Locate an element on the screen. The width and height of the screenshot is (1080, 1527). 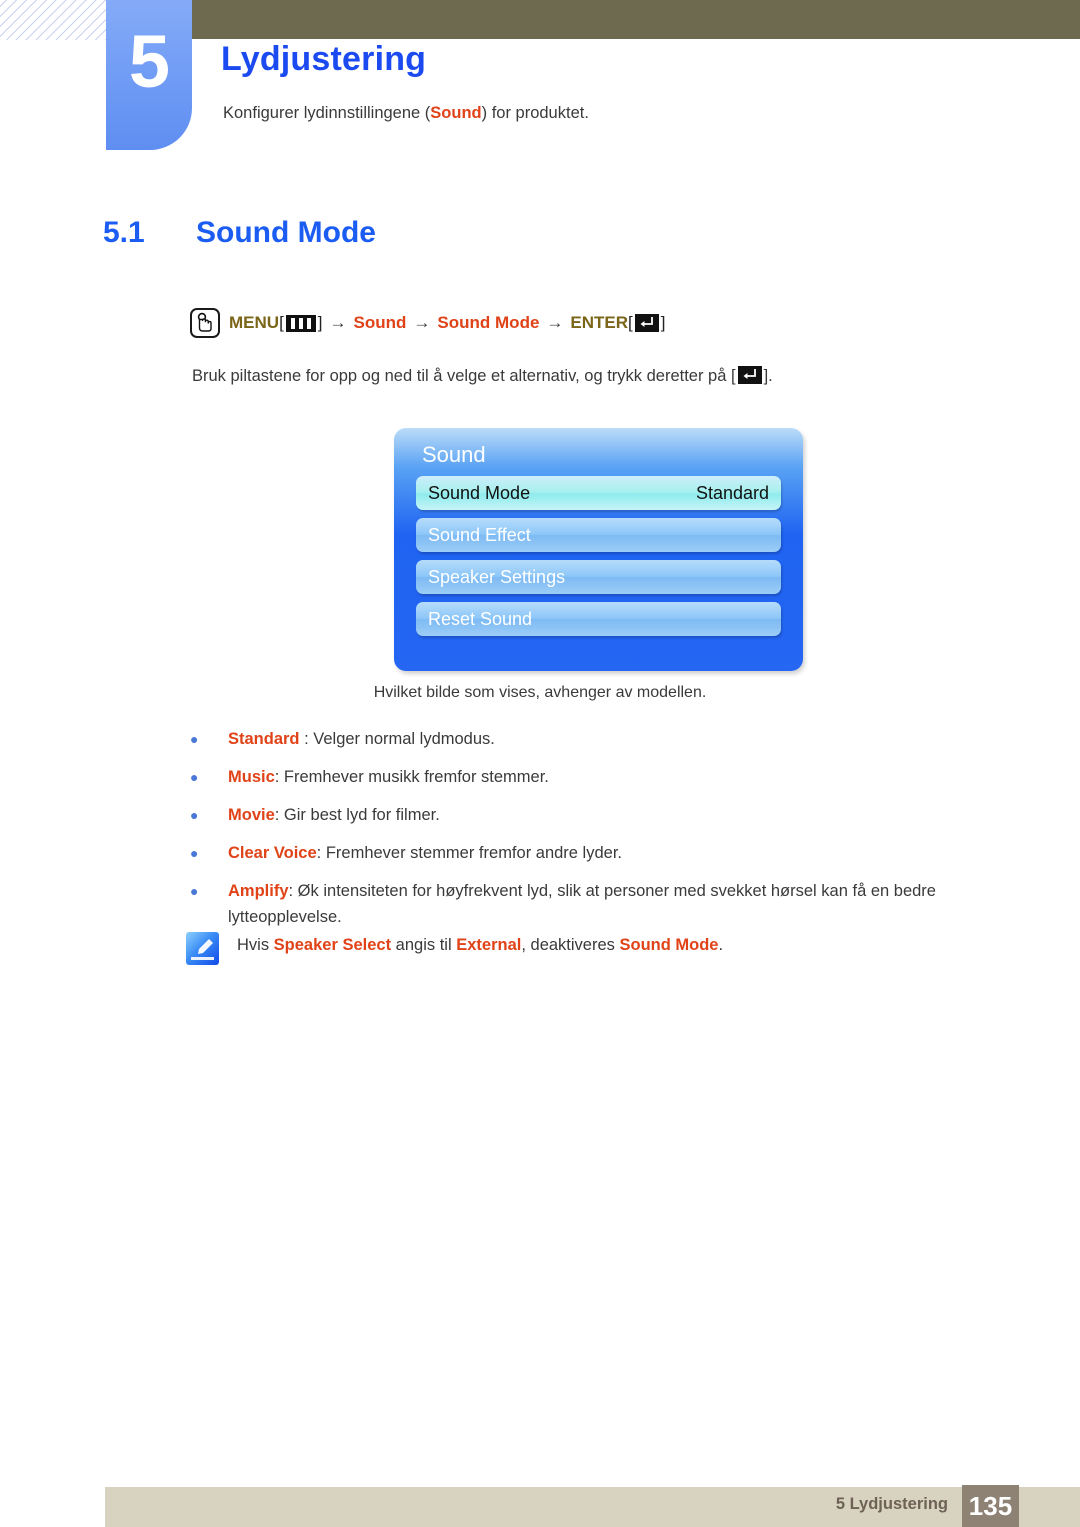
osd-row-sound-mode: Sound Mode Standard is located at coordinates (598, 493).